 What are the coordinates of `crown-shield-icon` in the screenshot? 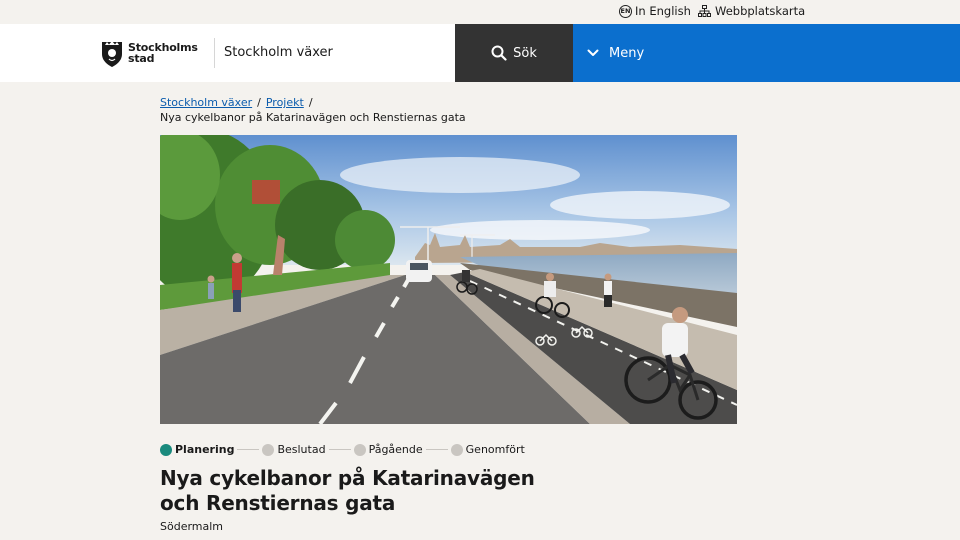 It's located at (112, 54).